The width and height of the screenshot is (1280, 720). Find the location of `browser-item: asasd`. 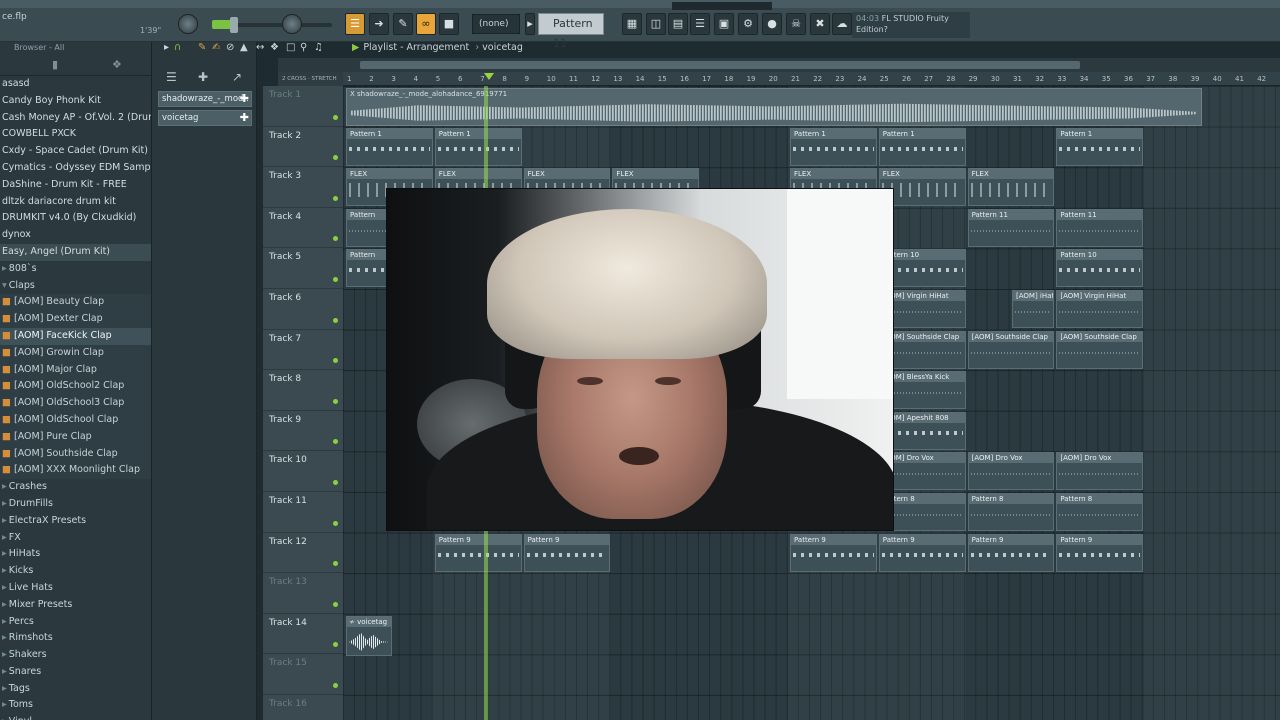

browser-item: asasd is located at coordinates (75, 84).